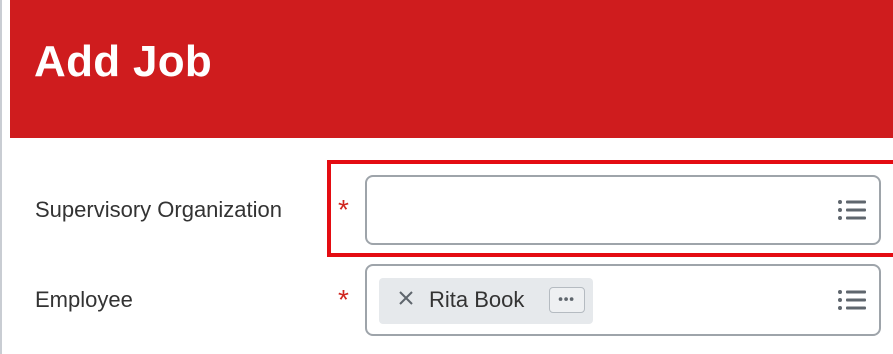 This screenshot has width=893, height=354. I want to click on page-title: Add Job, so click(123, 61).